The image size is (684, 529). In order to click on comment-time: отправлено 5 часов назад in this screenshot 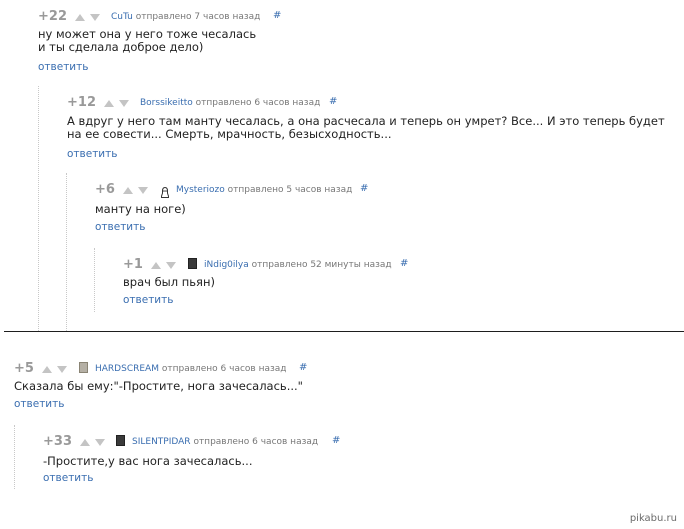, I will do `click(290, 190)`.